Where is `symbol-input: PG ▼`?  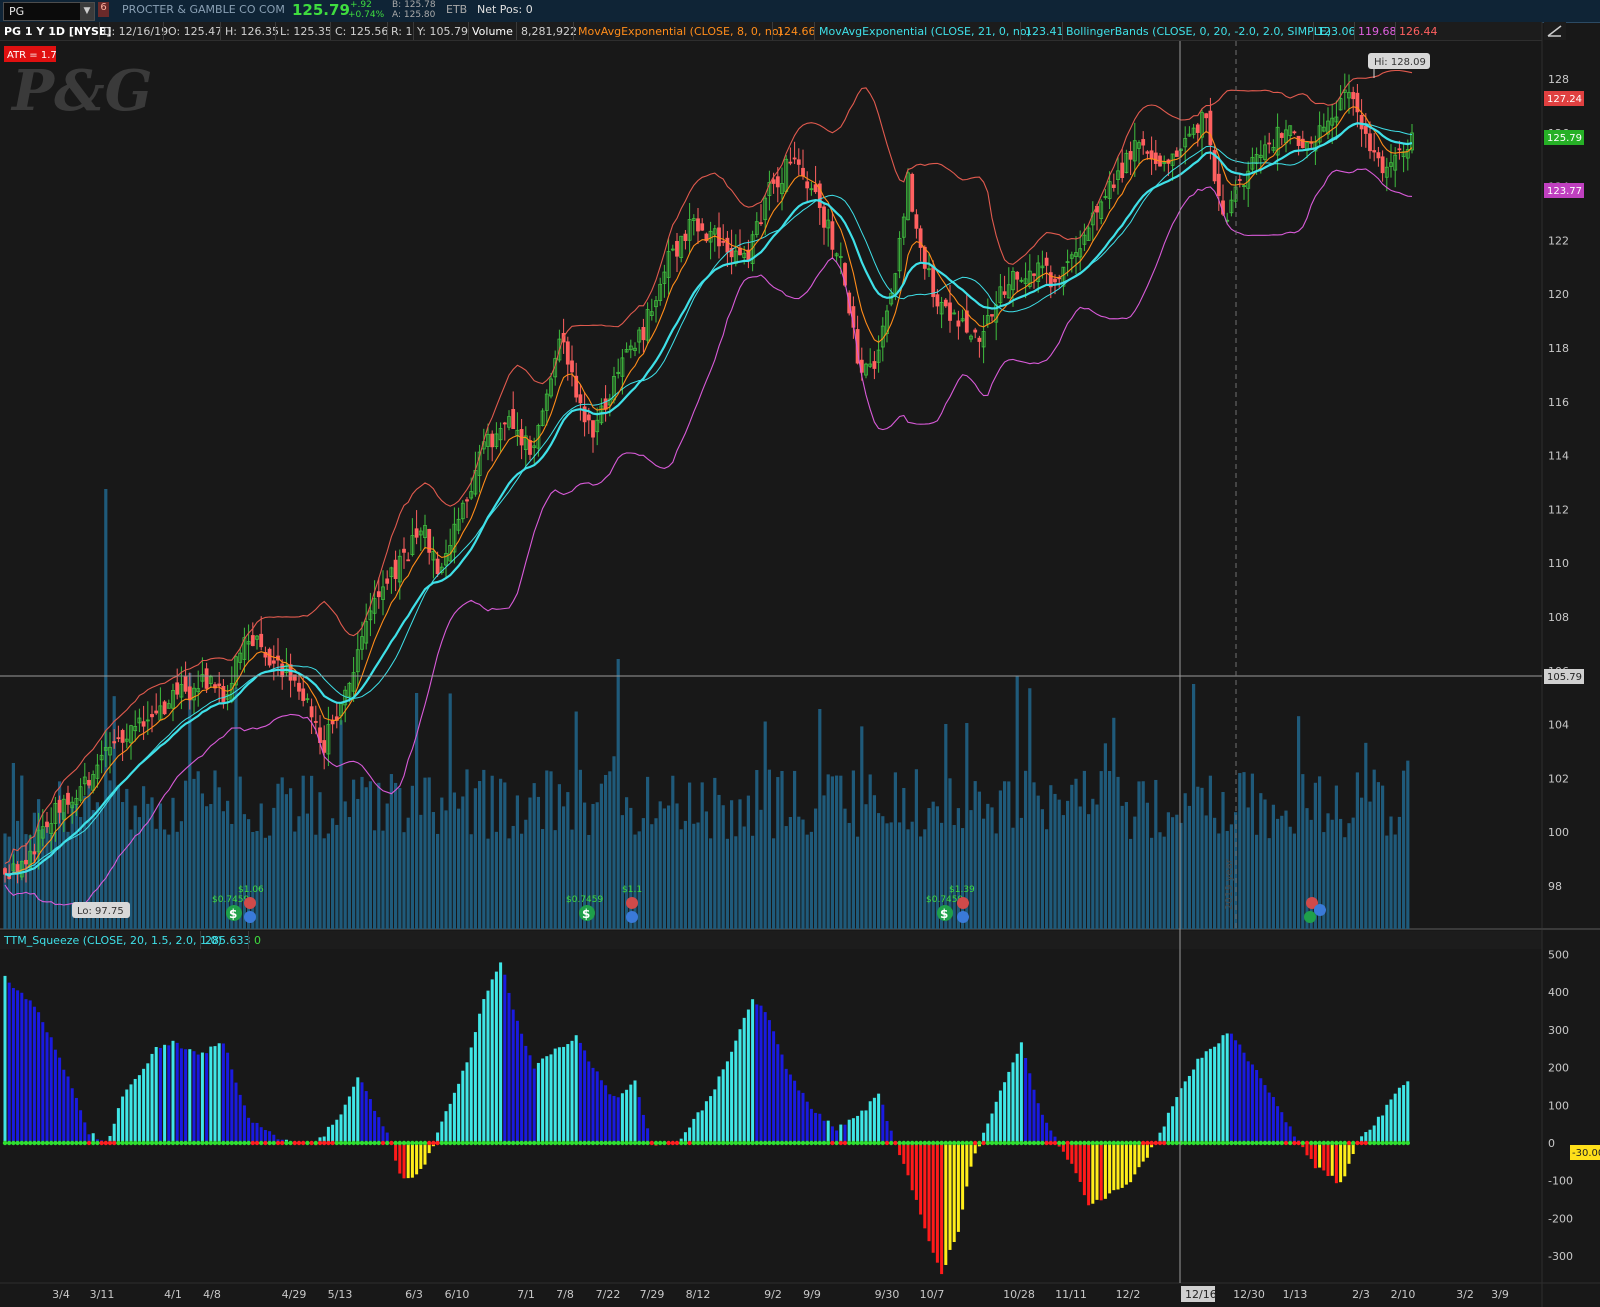
symbol-input: PG ▼ is located at coordinates (49, 11).